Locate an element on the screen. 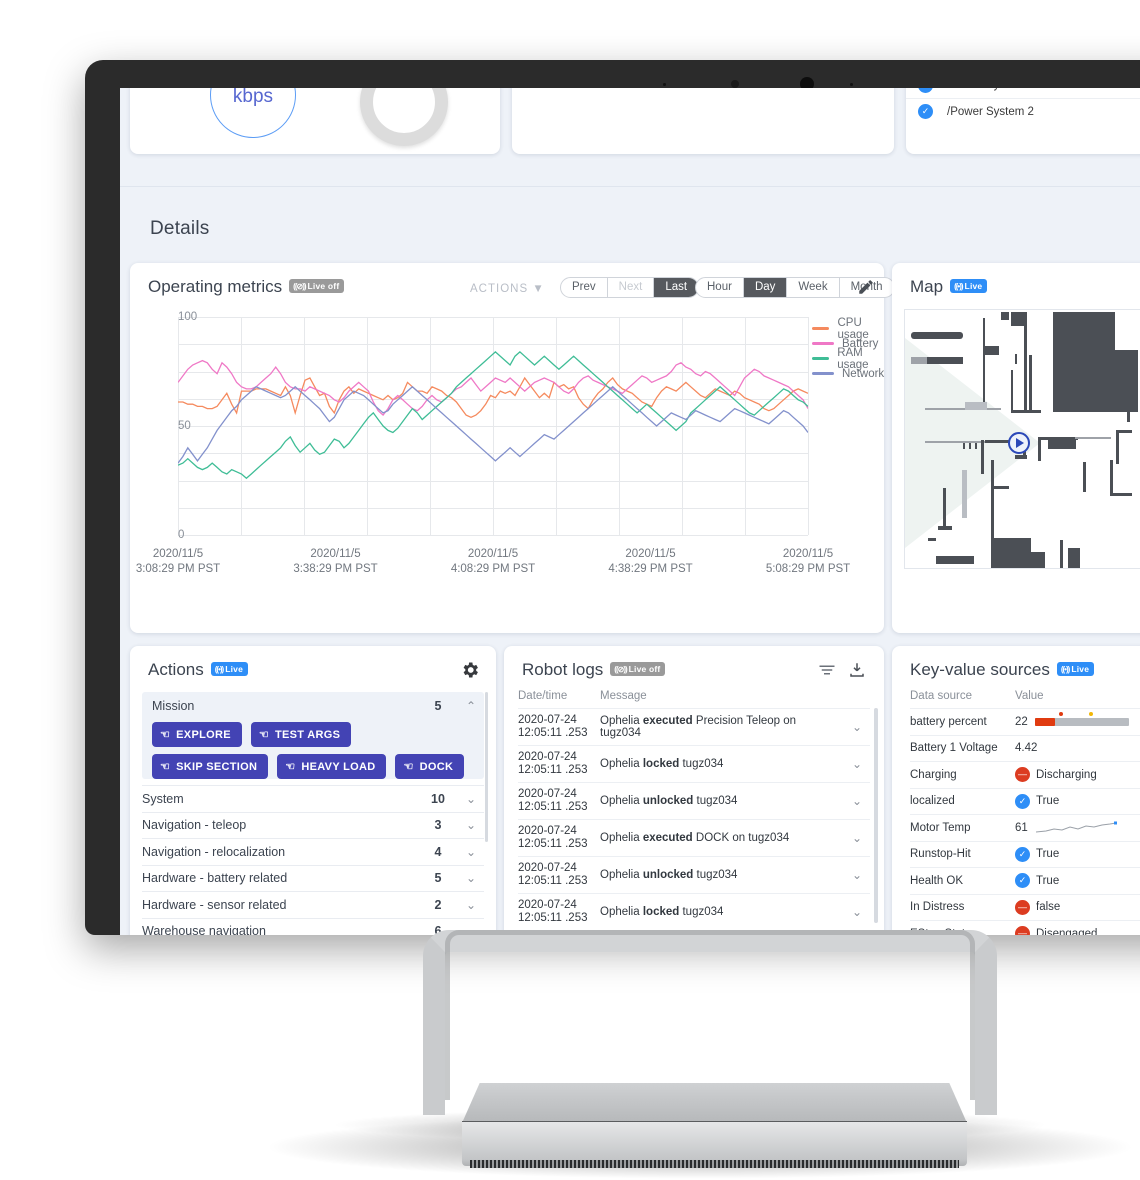 Image resolution: width=1140 pixels, height=1180 pixels. kv-row: localized ✓ True is located at coordinates (1025, 801).